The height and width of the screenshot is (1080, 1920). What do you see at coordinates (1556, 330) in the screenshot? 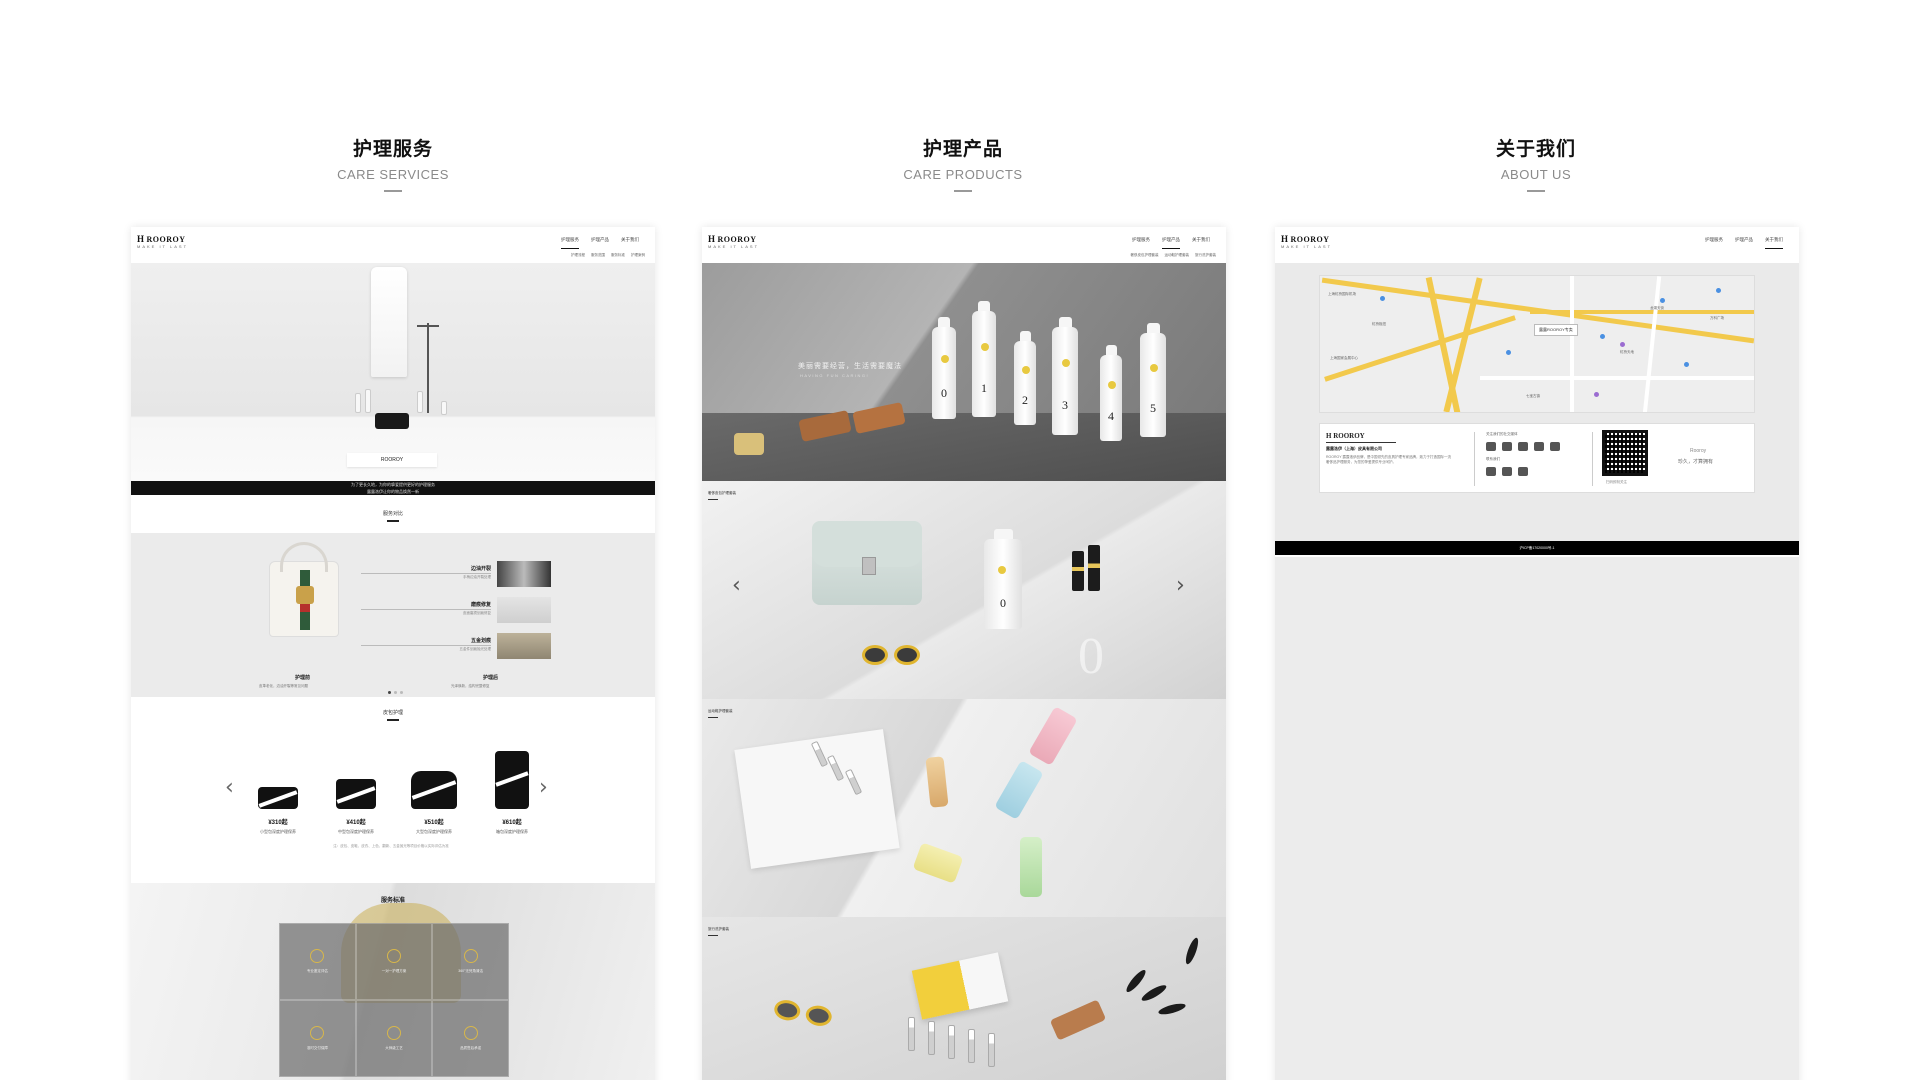
I see `store-callout: 露露ROOROY专卖` at bounding box center [1556, 330].